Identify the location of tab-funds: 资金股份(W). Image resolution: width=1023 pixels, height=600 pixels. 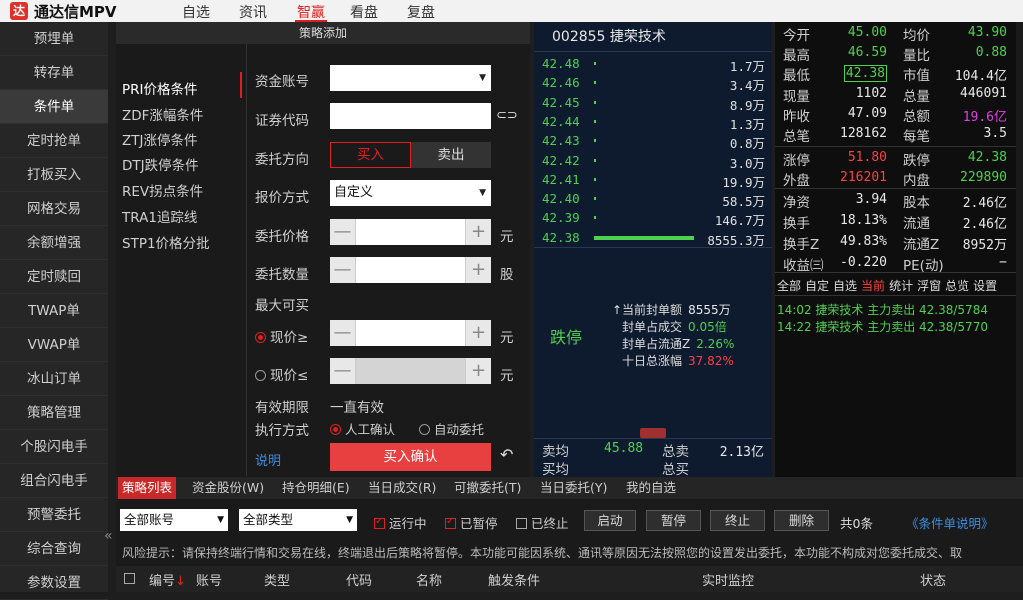
(228, 488).